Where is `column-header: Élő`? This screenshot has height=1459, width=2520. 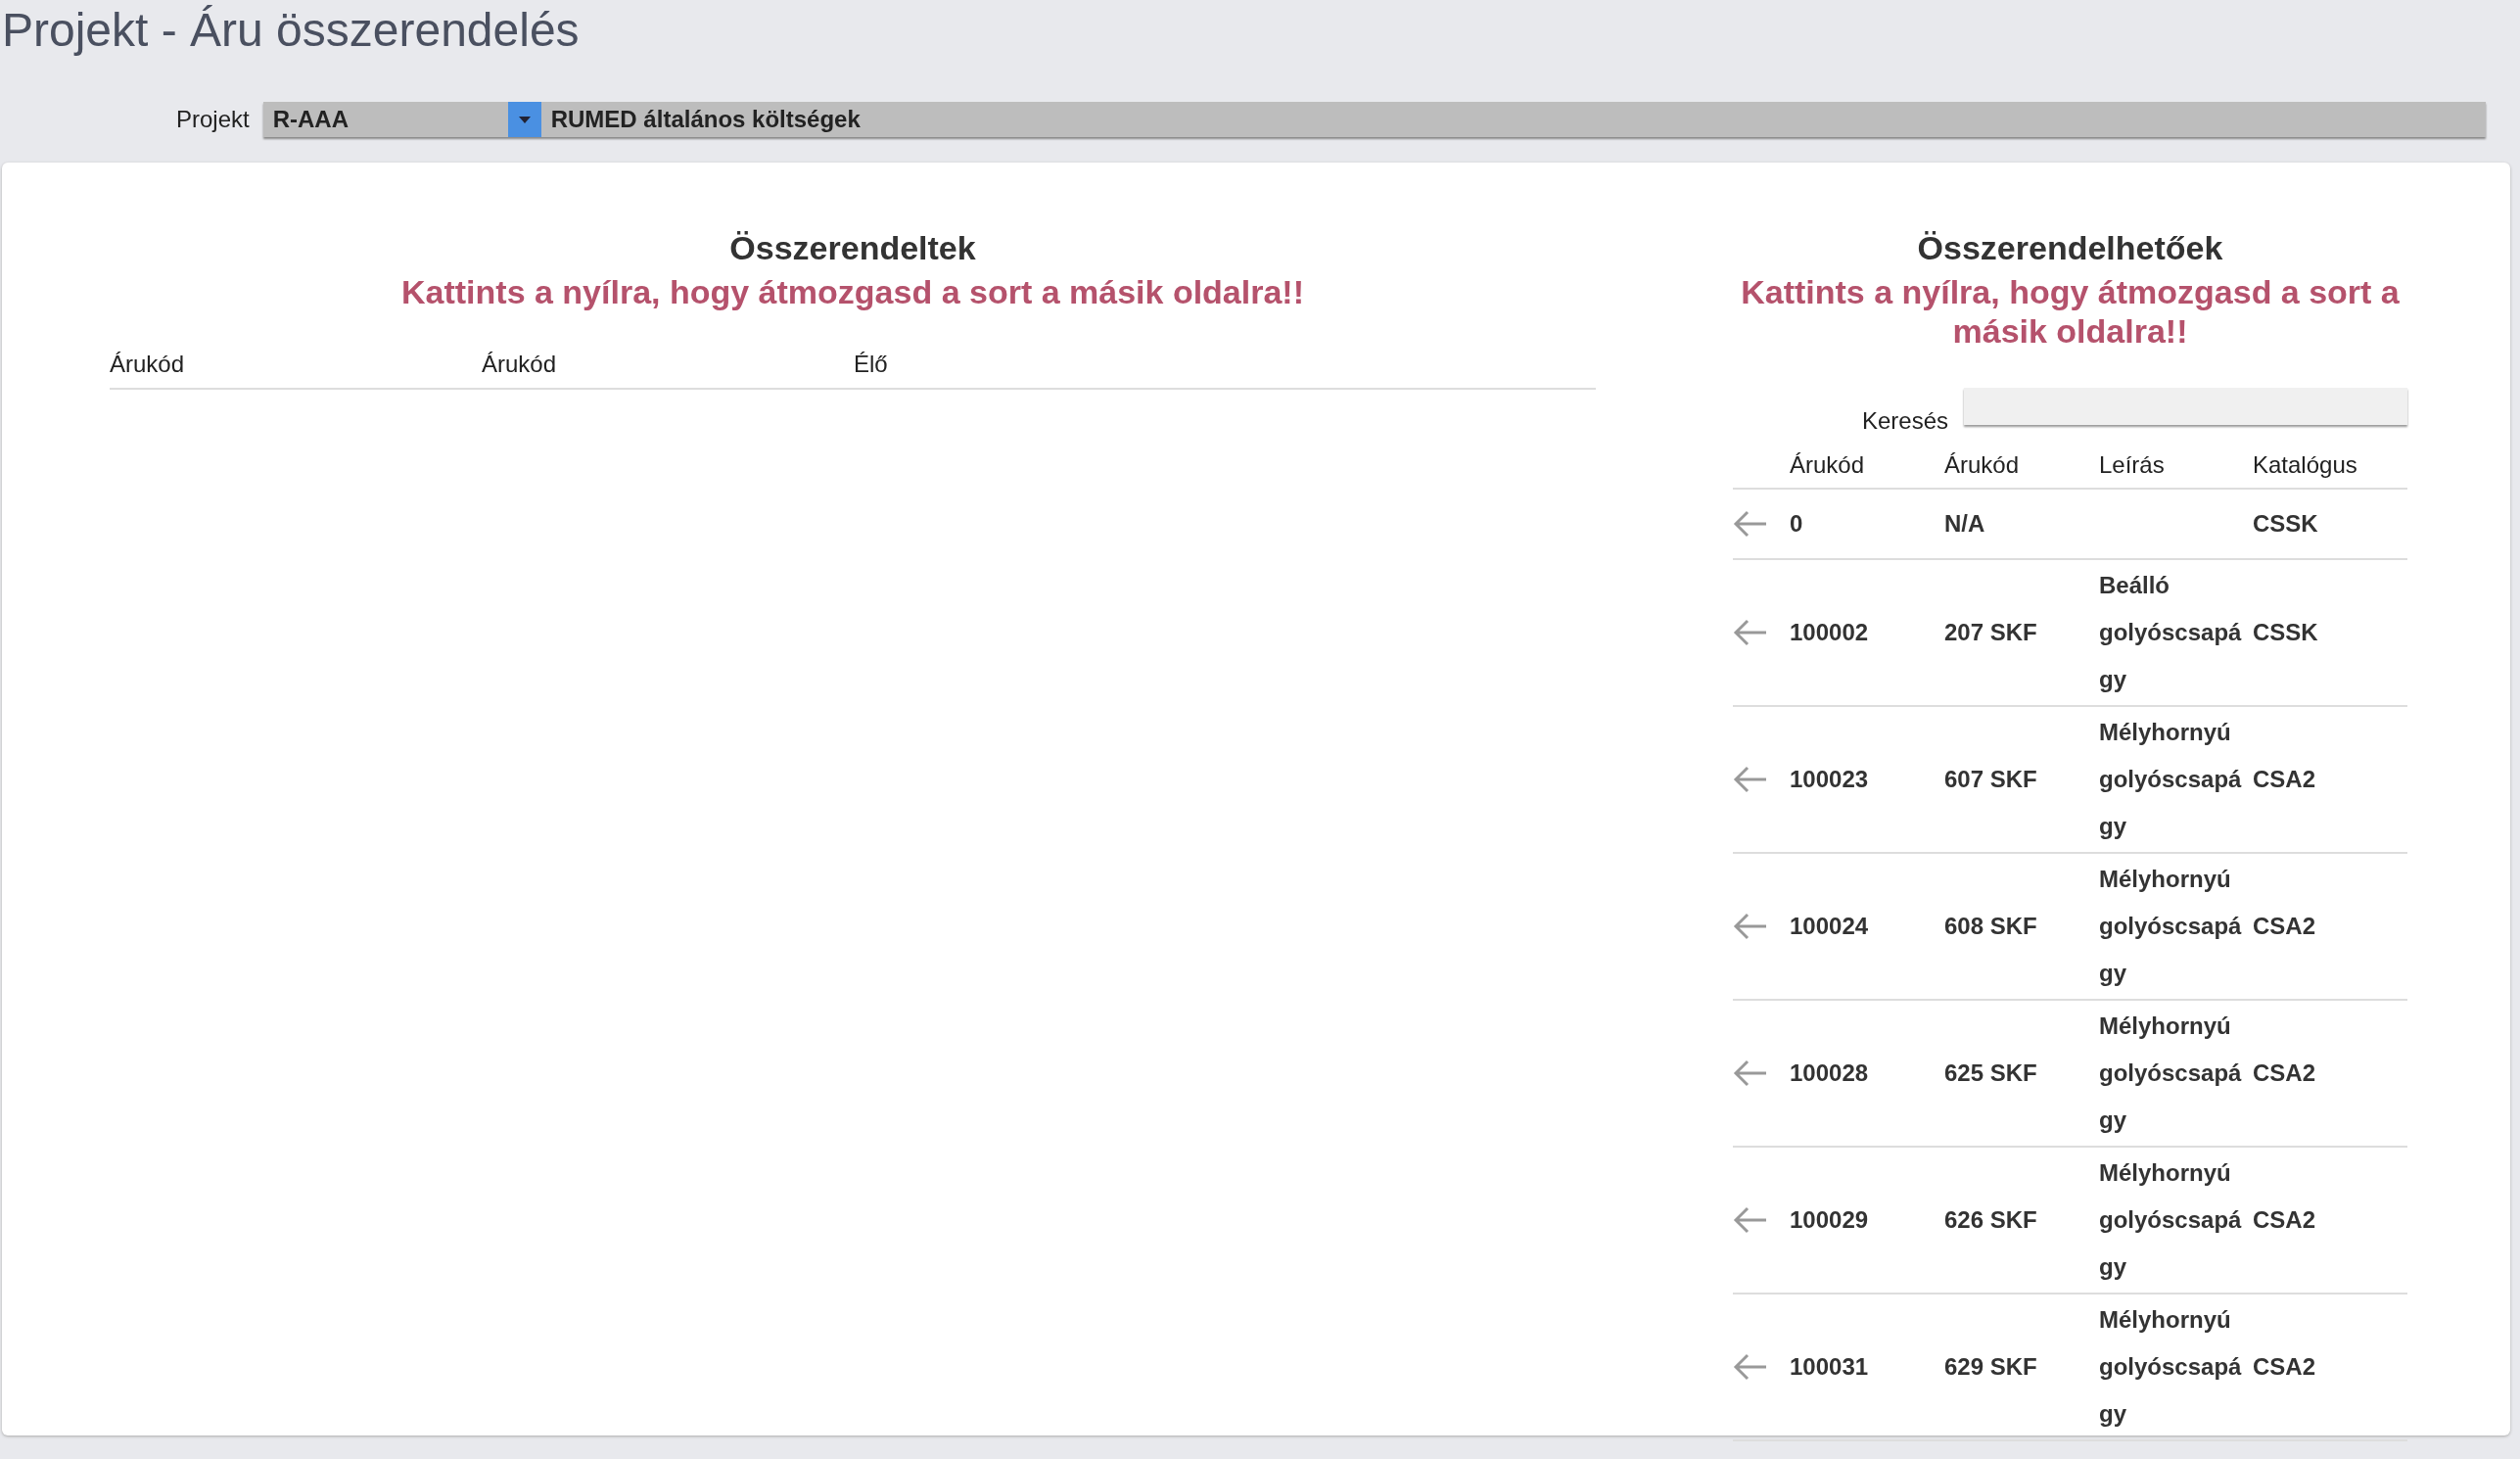 column-header: Élő is located at coordinates (871, 364).